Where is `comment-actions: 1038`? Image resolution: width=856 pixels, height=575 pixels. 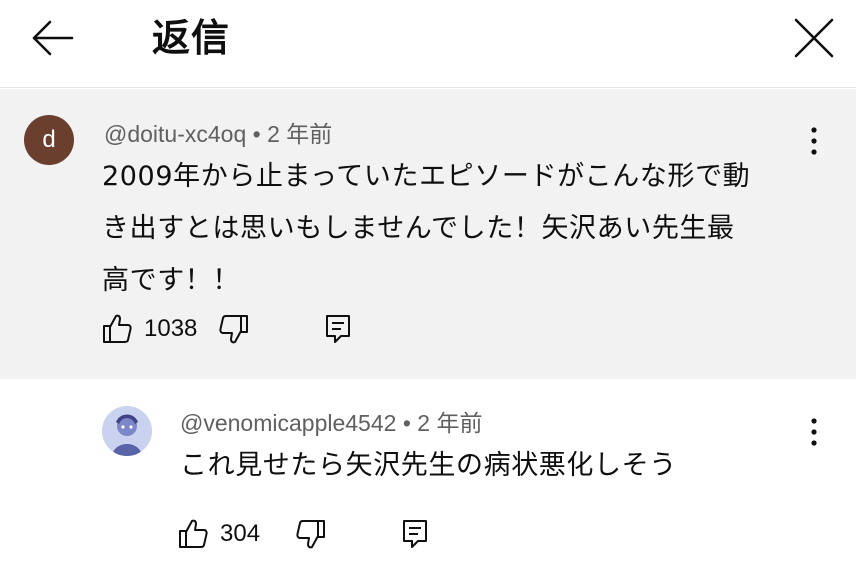 comment-actions: 1038 is located at coordinates (227, 329).